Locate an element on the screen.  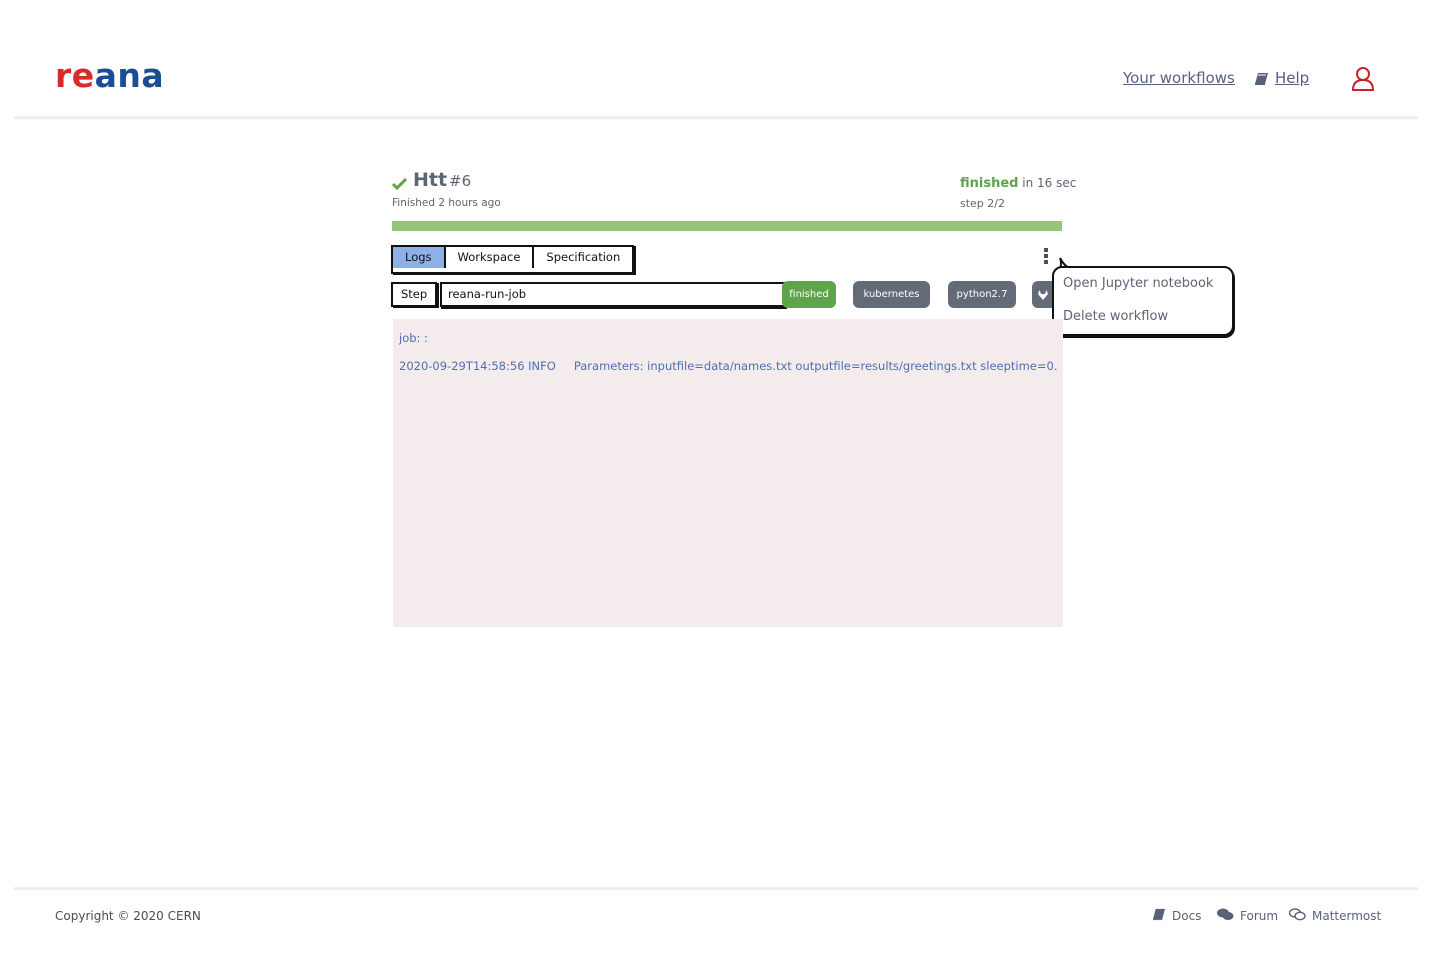
reana-logo: reana is located at coordinates (109, 75).